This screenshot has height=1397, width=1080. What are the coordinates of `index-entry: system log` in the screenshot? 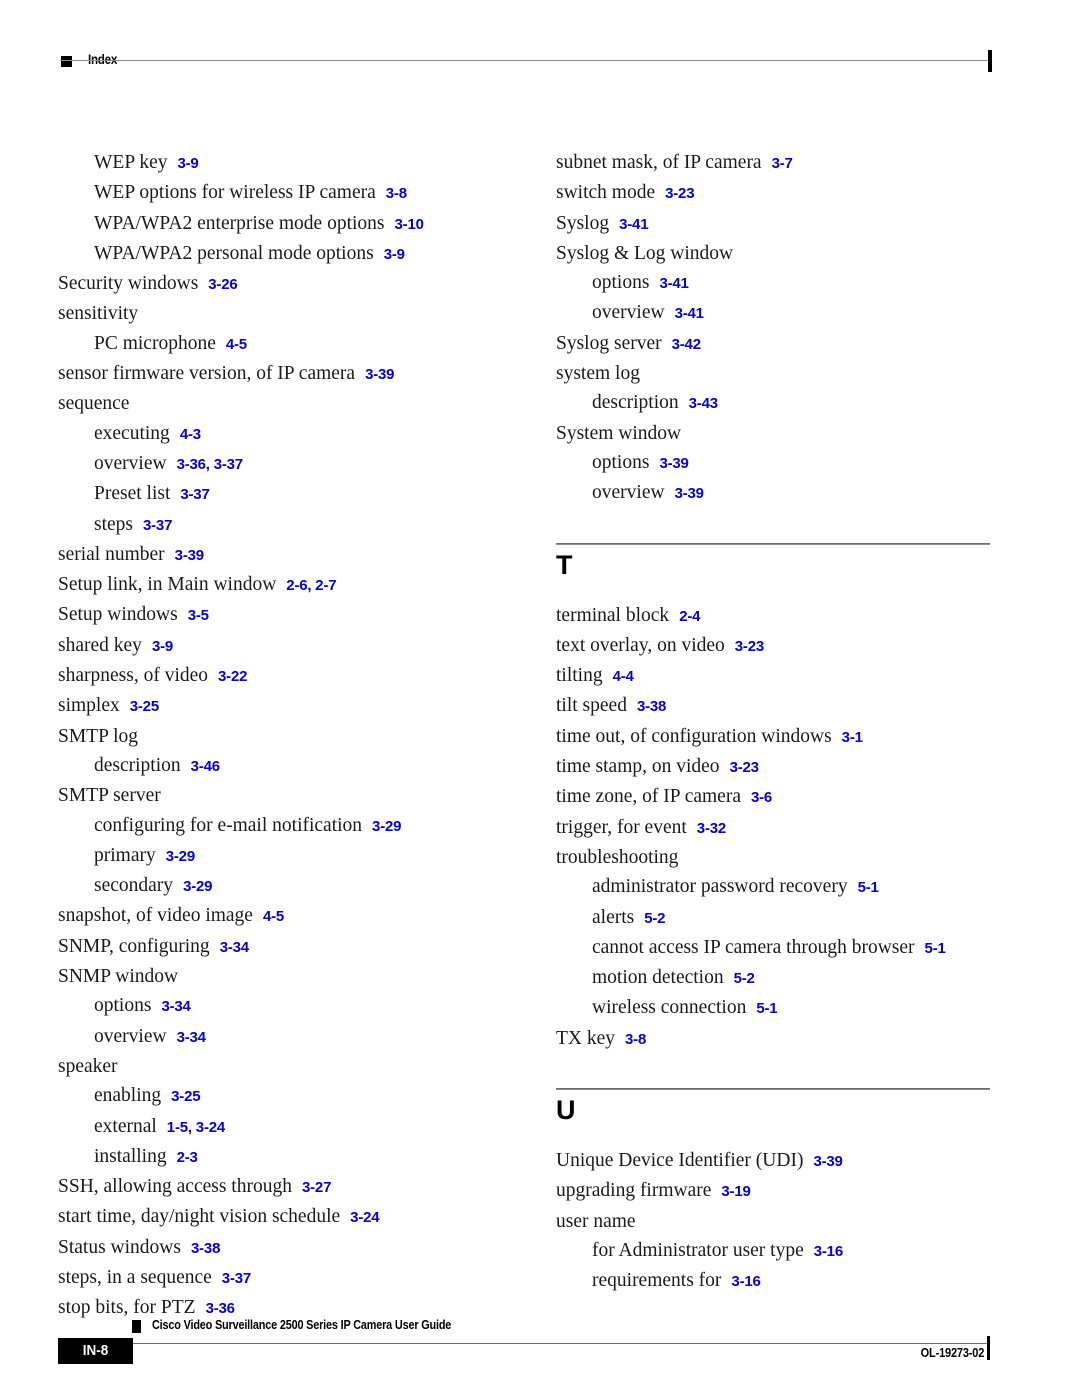 It's located at (776, 373).